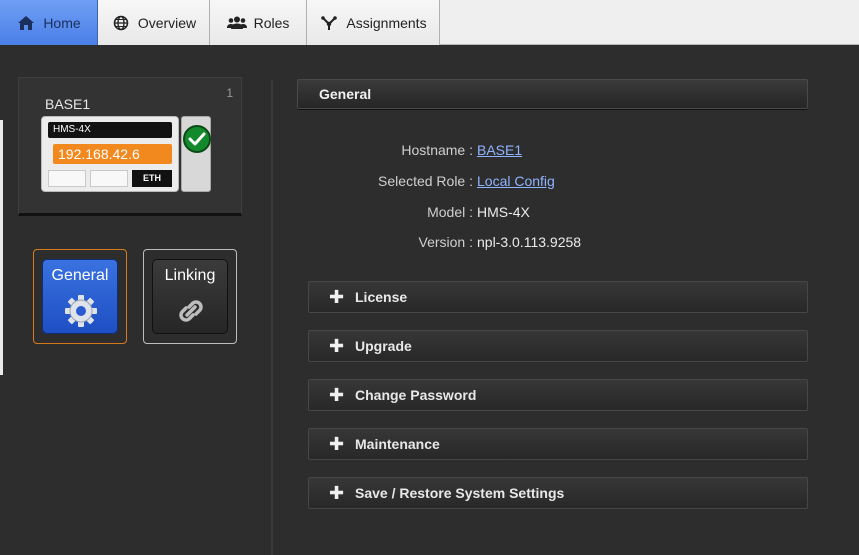 Image resolution: width=859 pixels, height=555 pixels. What do you see at coordinates (516, 181) in the screenshot?
I see `selected-role-link: Local Config` at bounding box center [516, 181].